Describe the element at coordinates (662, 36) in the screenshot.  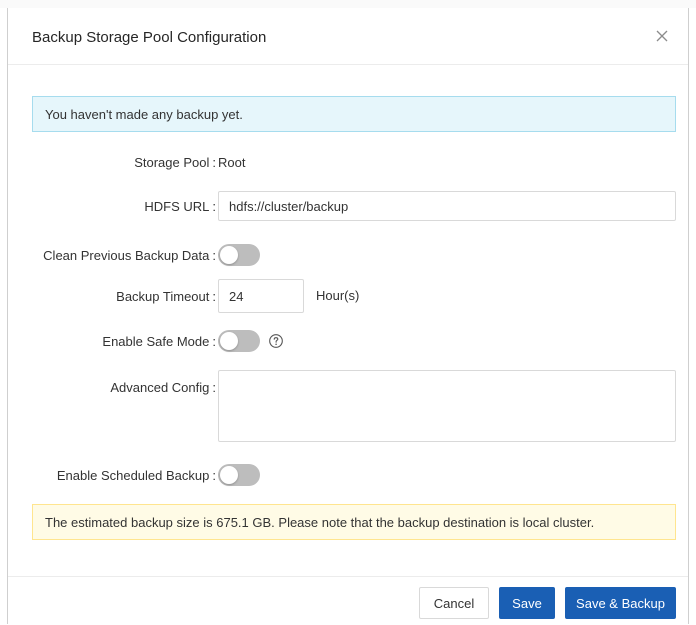
I see `close-icon` at that location.